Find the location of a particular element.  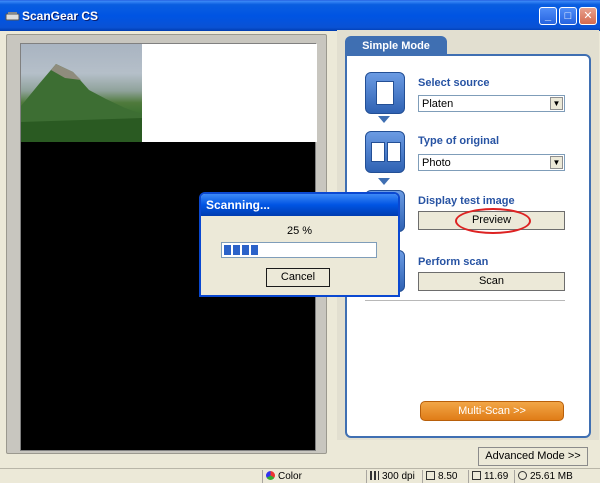

preview-blank-region is located at coordinates (229, 93).